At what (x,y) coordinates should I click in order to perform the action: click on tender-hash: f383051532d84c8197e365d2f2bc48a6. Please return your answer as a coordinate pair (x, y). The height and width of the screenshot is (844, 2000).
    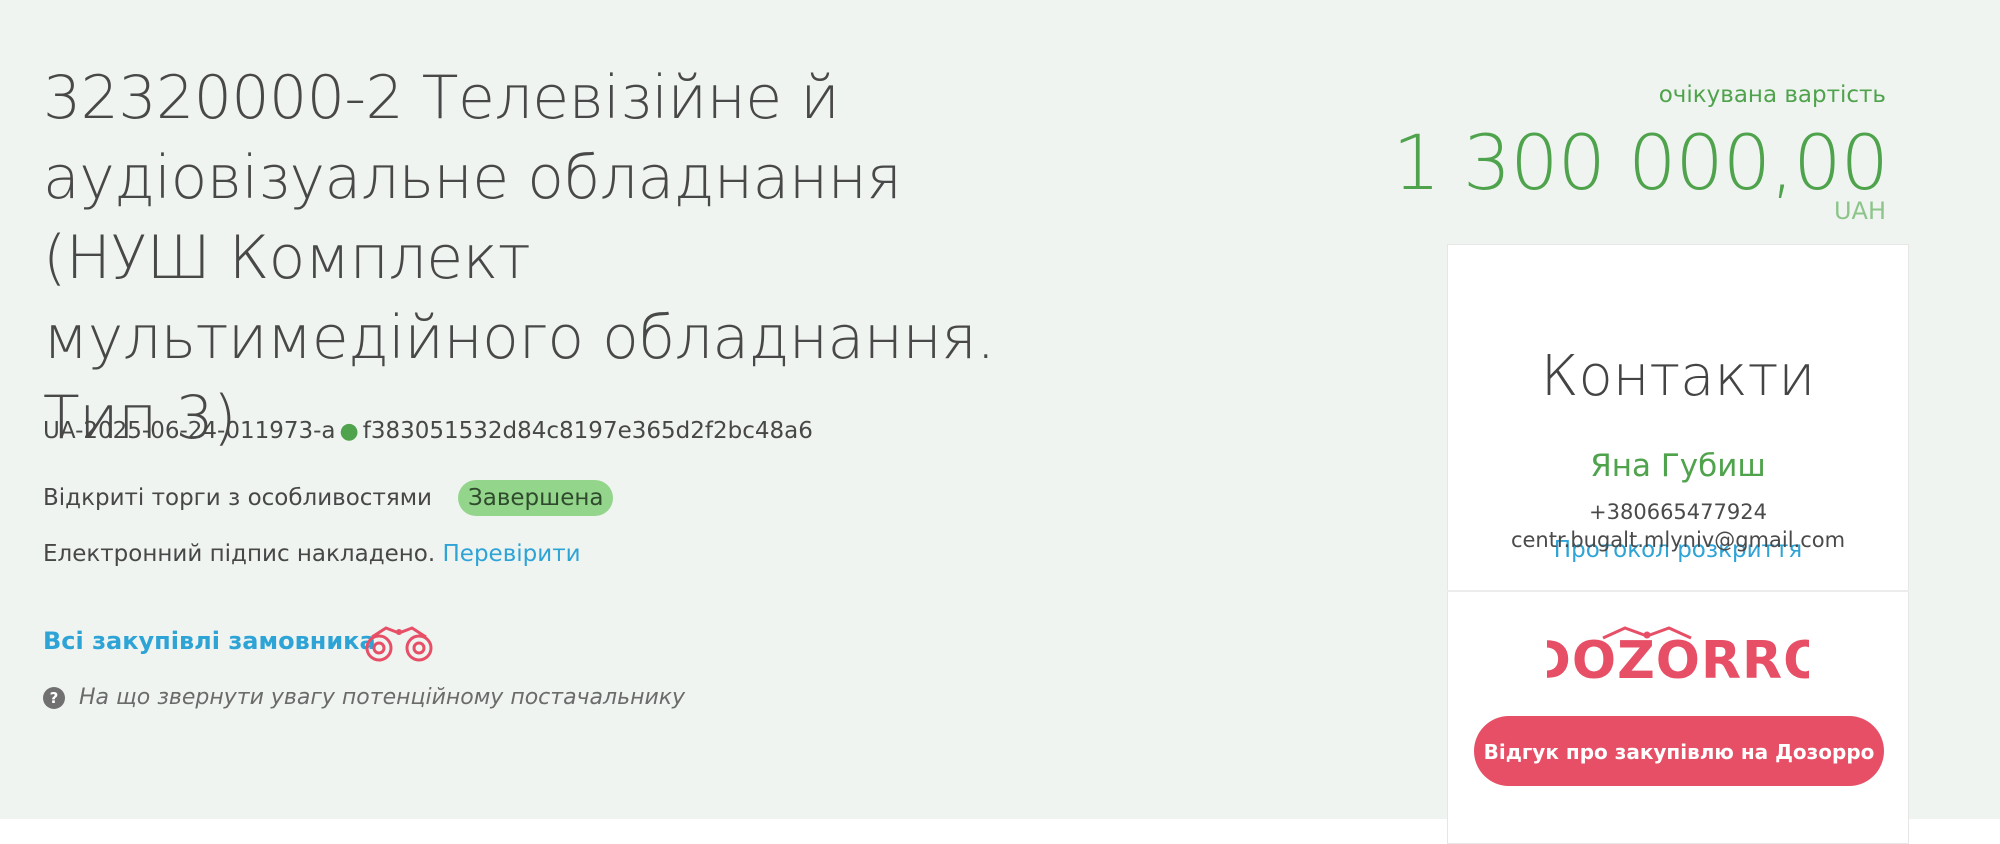
    Looking at the image, I should click on (587, 431).